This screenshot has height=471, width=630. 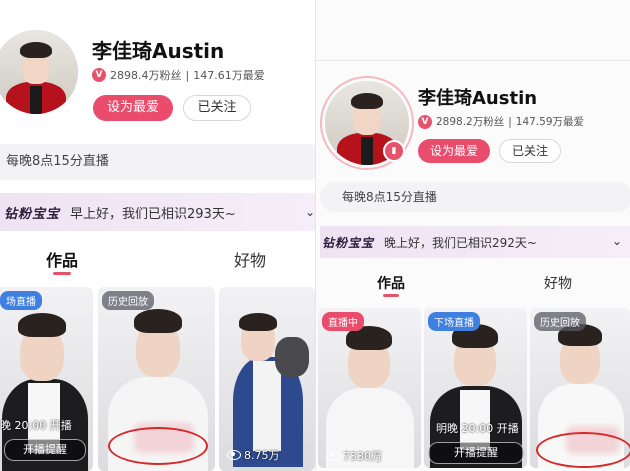 I want to click on fan-greeting-text: 晚上好，我们已相识292天~, so click(x=460, y=242).